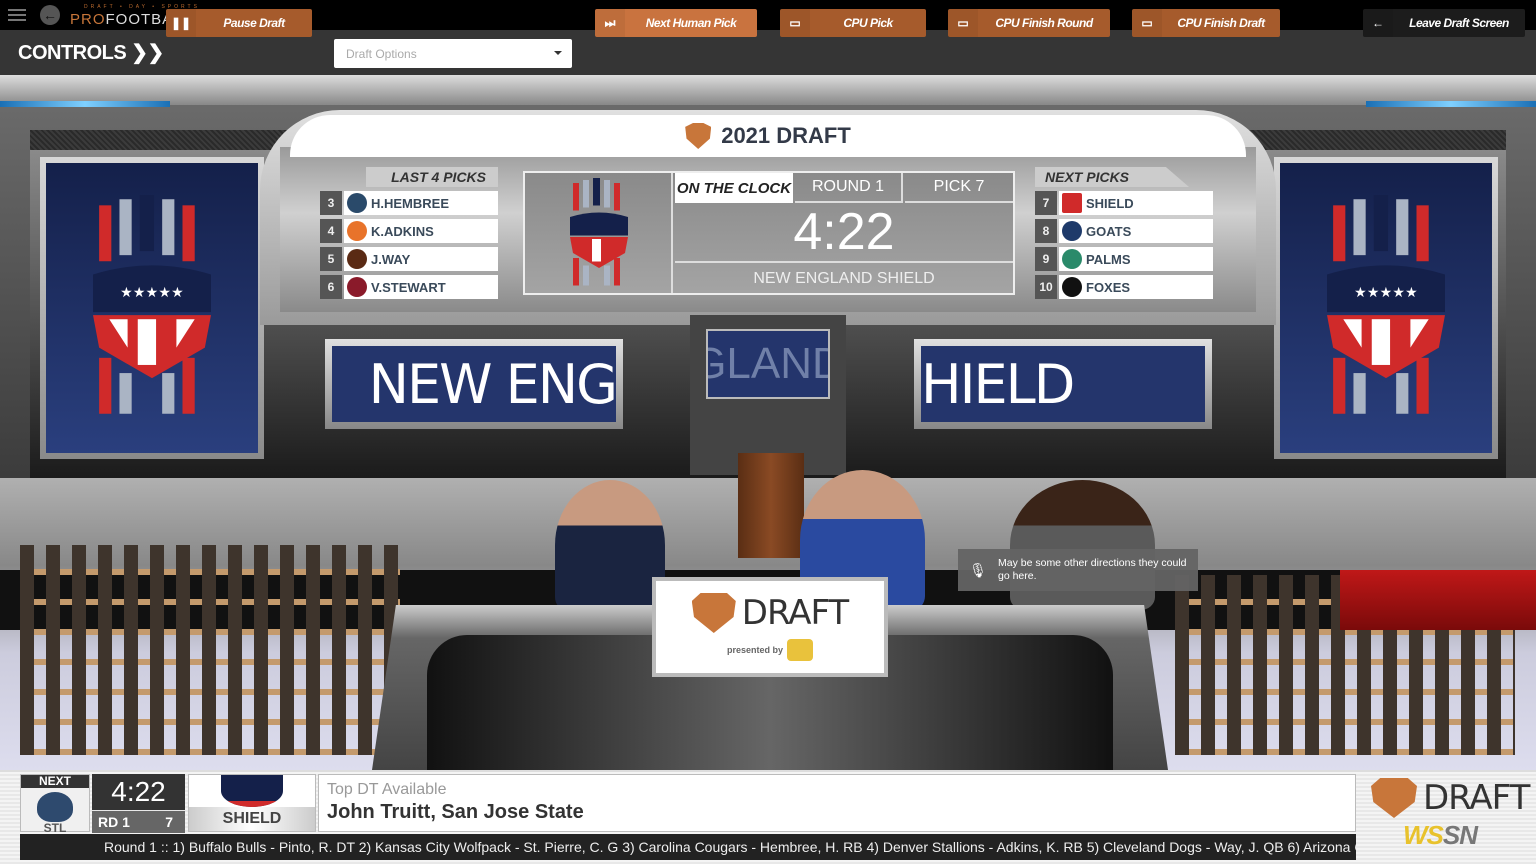 The width and height of the screenshot is (1536, 864). I want to click on top-available-label: Top DT Available, so click(387, 789).